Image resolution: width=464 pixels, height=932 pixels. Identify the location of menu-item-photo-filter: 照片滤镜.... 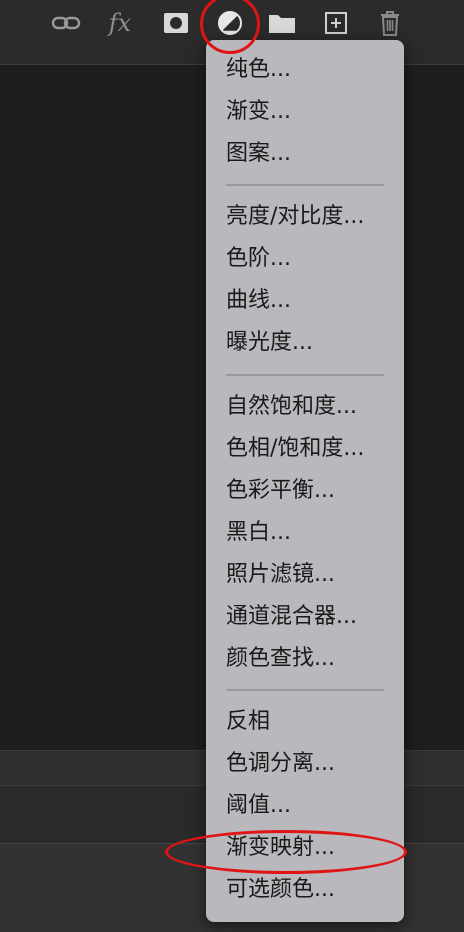
(280, 575).